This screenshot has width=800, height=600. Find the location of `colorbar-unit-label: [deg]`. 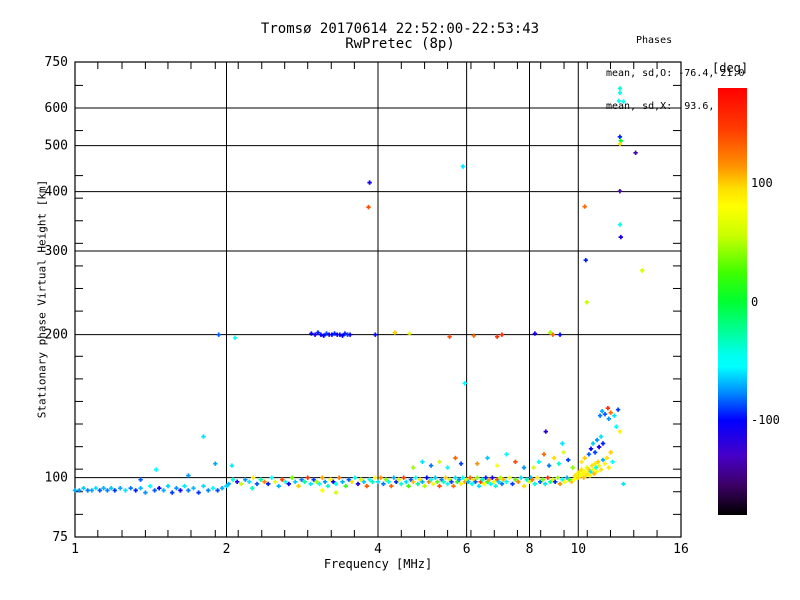

colorbar-unit-label: [deg] is located at coordinates (730, 68).